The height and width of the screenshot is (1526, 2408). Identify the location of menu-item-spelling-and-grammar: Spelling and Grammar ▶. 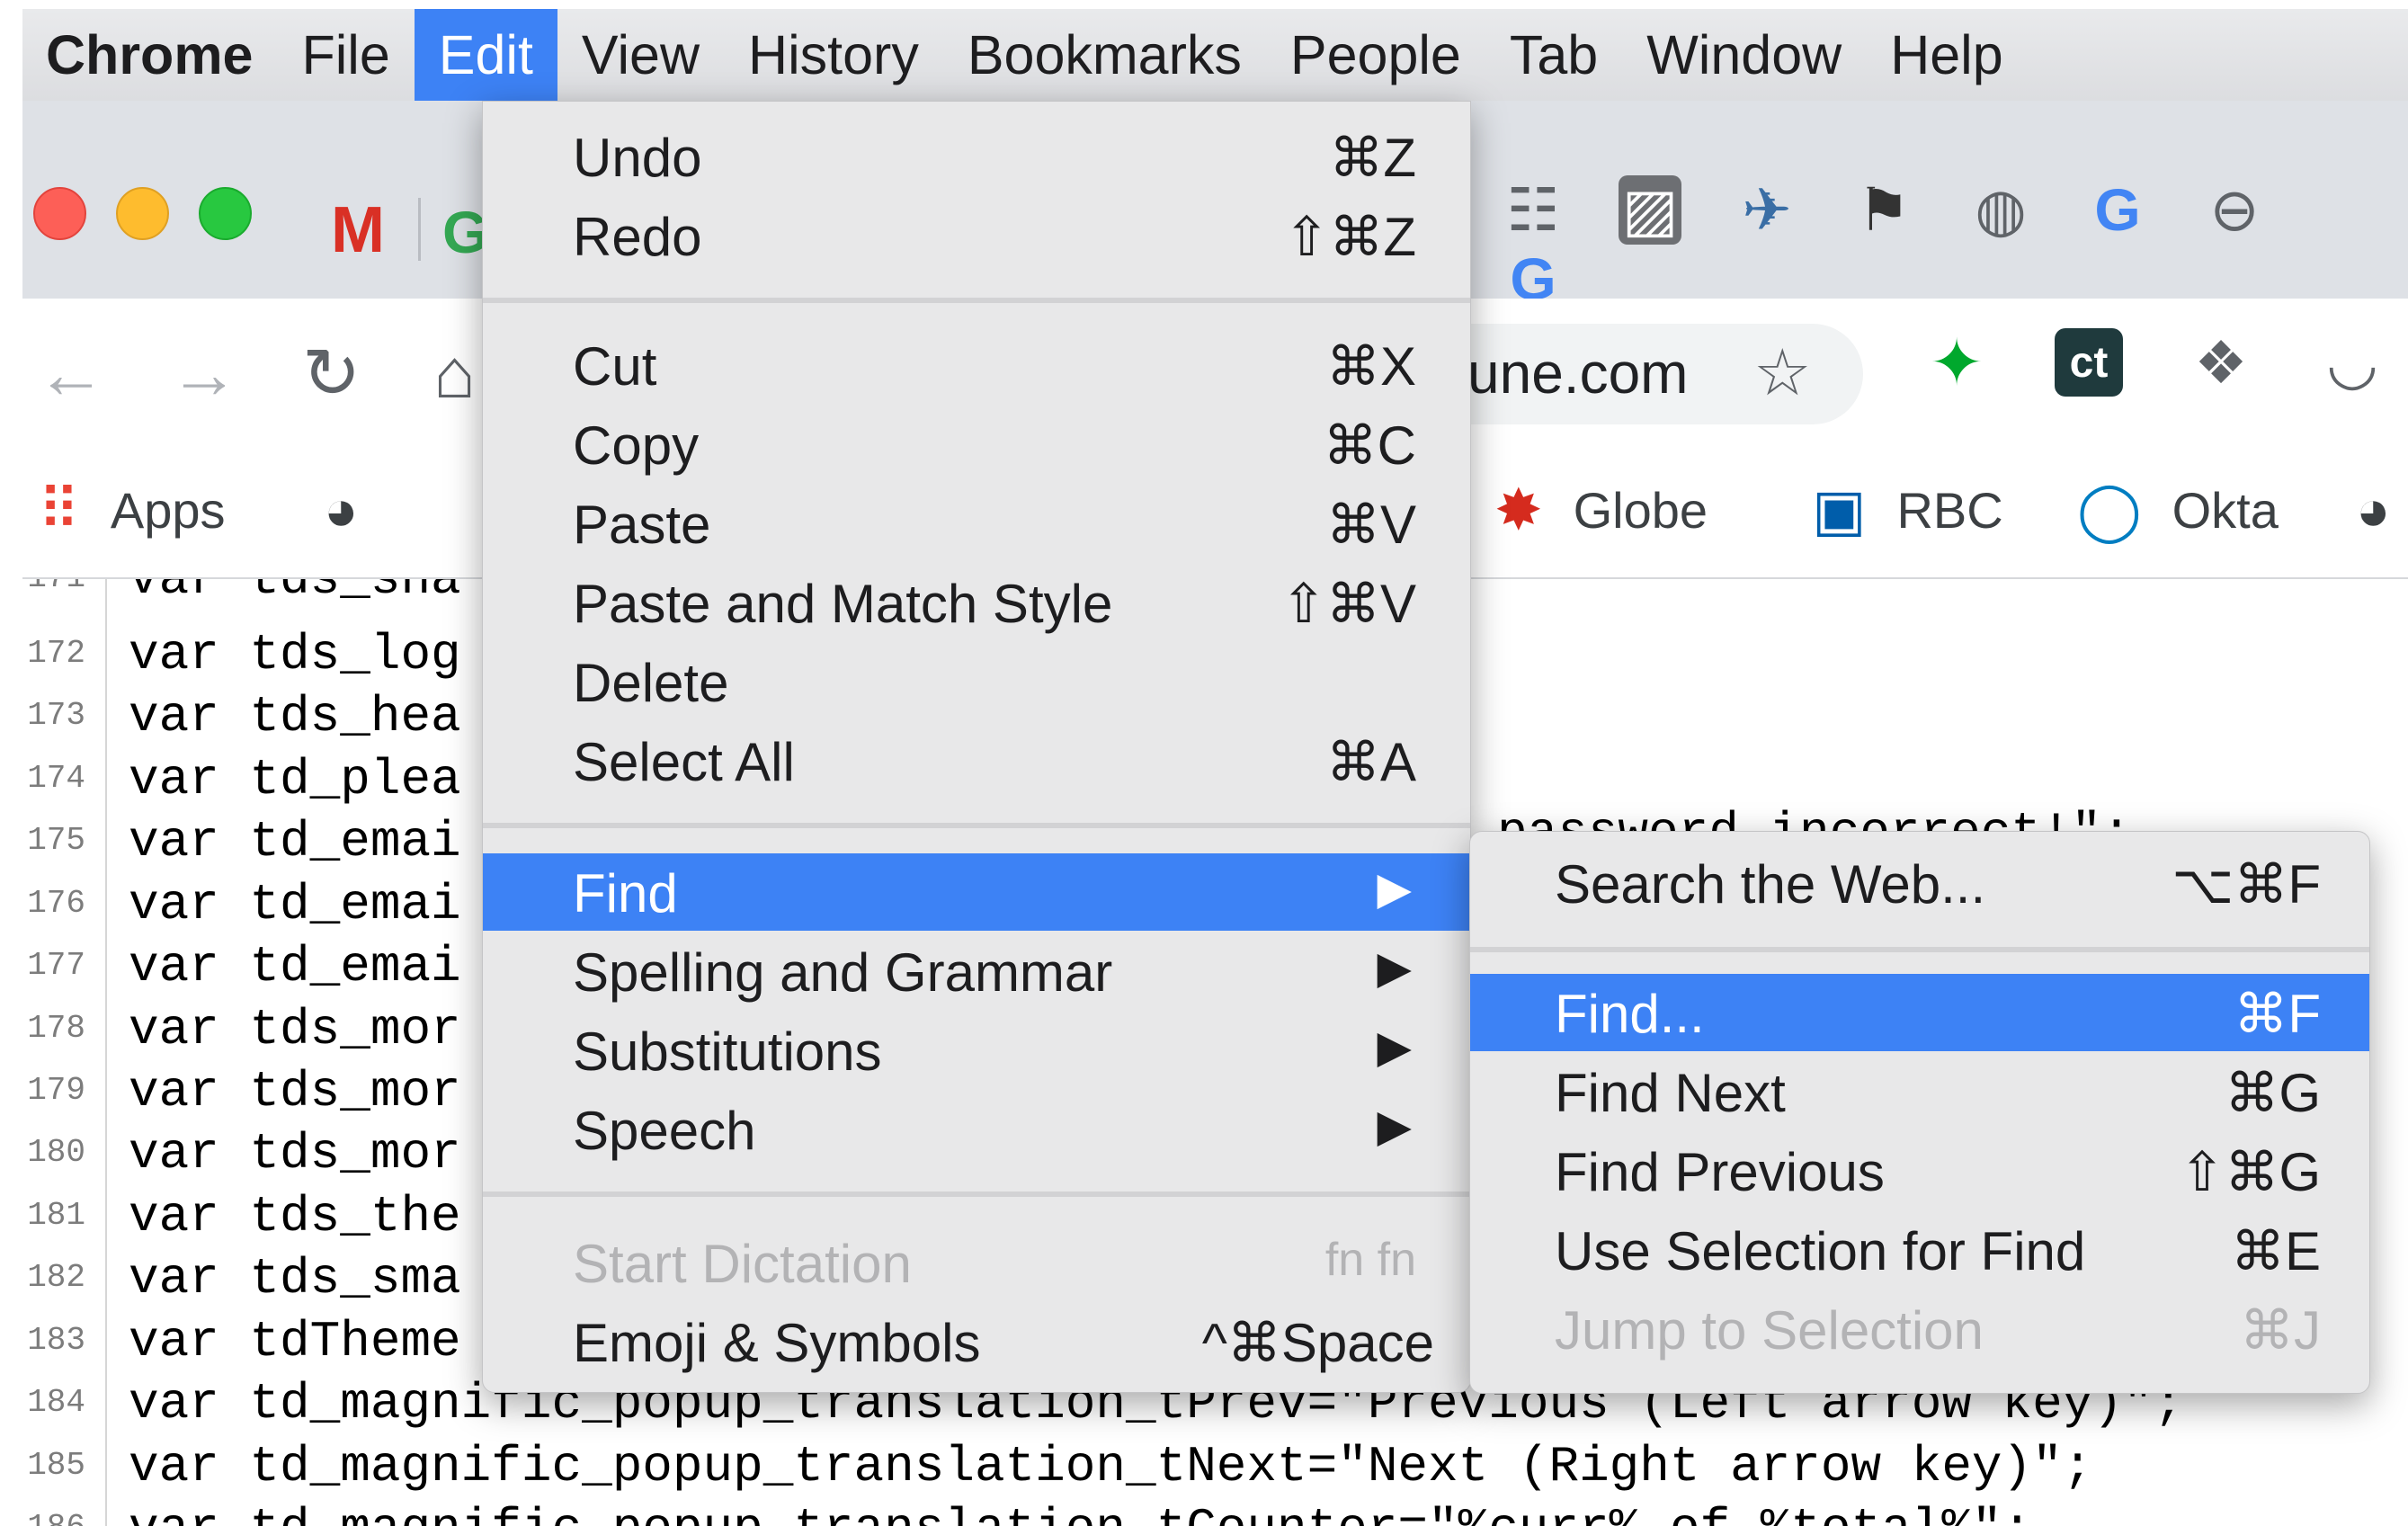
(976, 971).